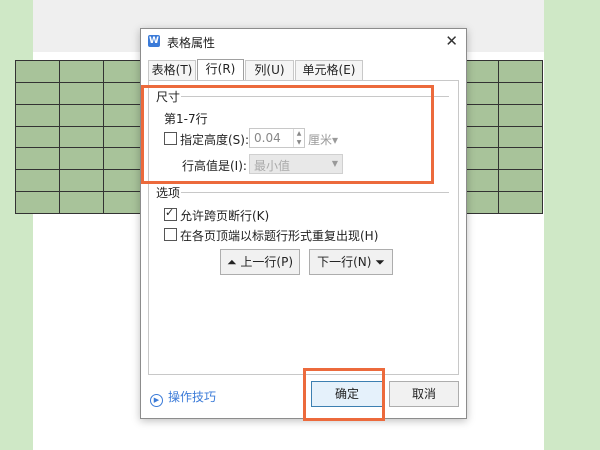 Image resolution: width=600 pixels, height=450 pixels. Describe the element at coordinates (287, 134) in the screenshot. I see `size-section-highlight` at that location.